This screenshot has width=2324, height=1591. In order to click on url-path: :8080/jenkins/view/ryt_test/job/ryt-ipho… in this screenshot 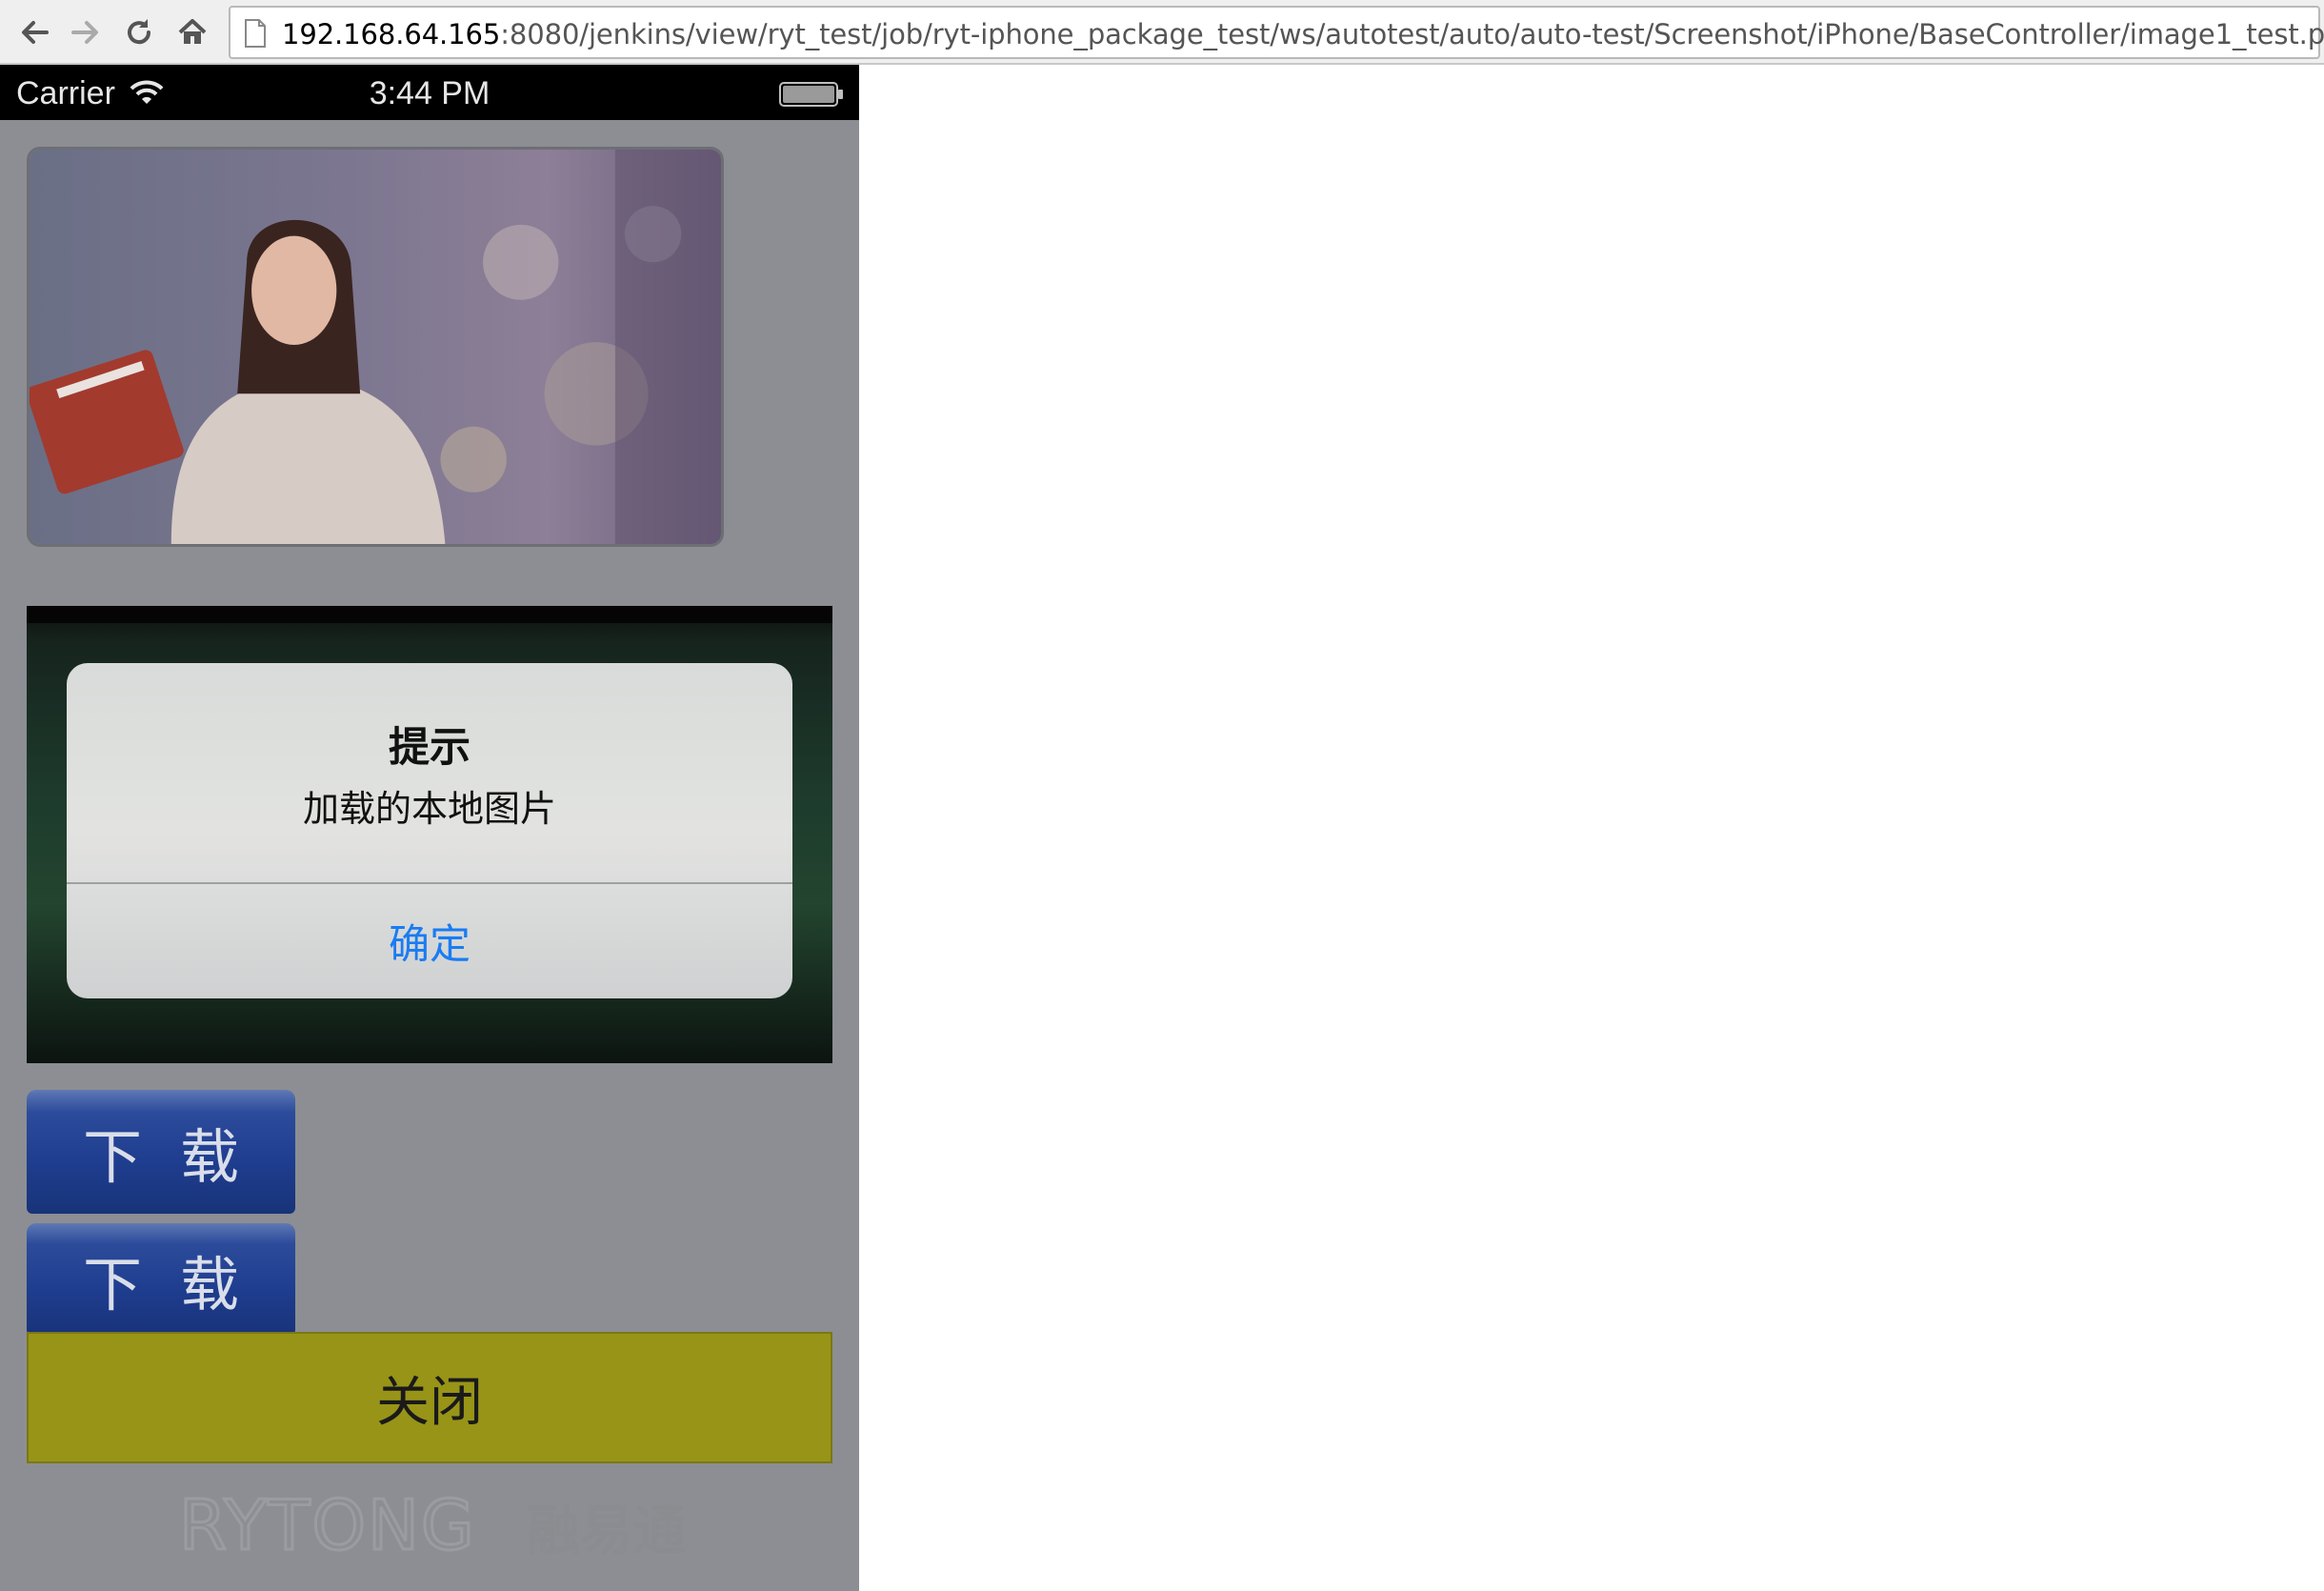, I will do `click(1412, 34)`.